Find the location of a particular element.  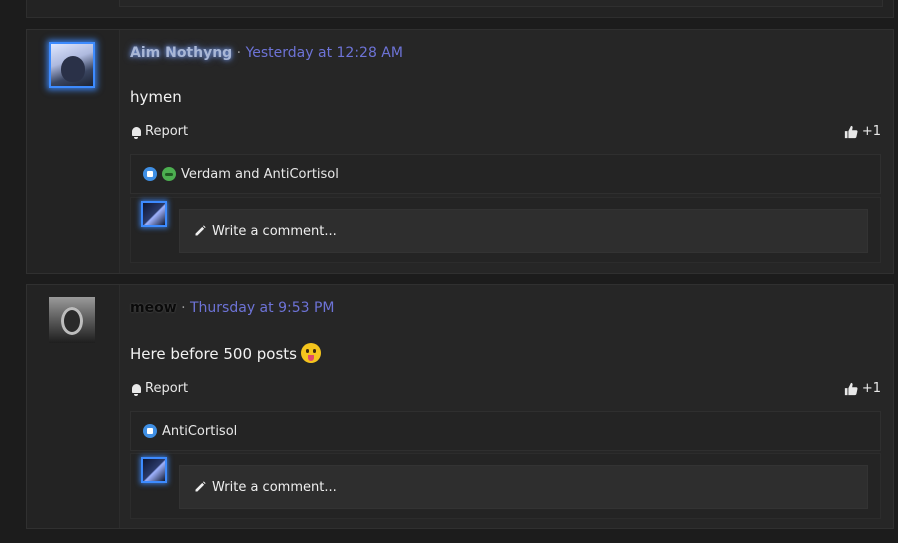

post-timestamp-link: Thursday at 9:53 PM is located at coordinates (262, 308).